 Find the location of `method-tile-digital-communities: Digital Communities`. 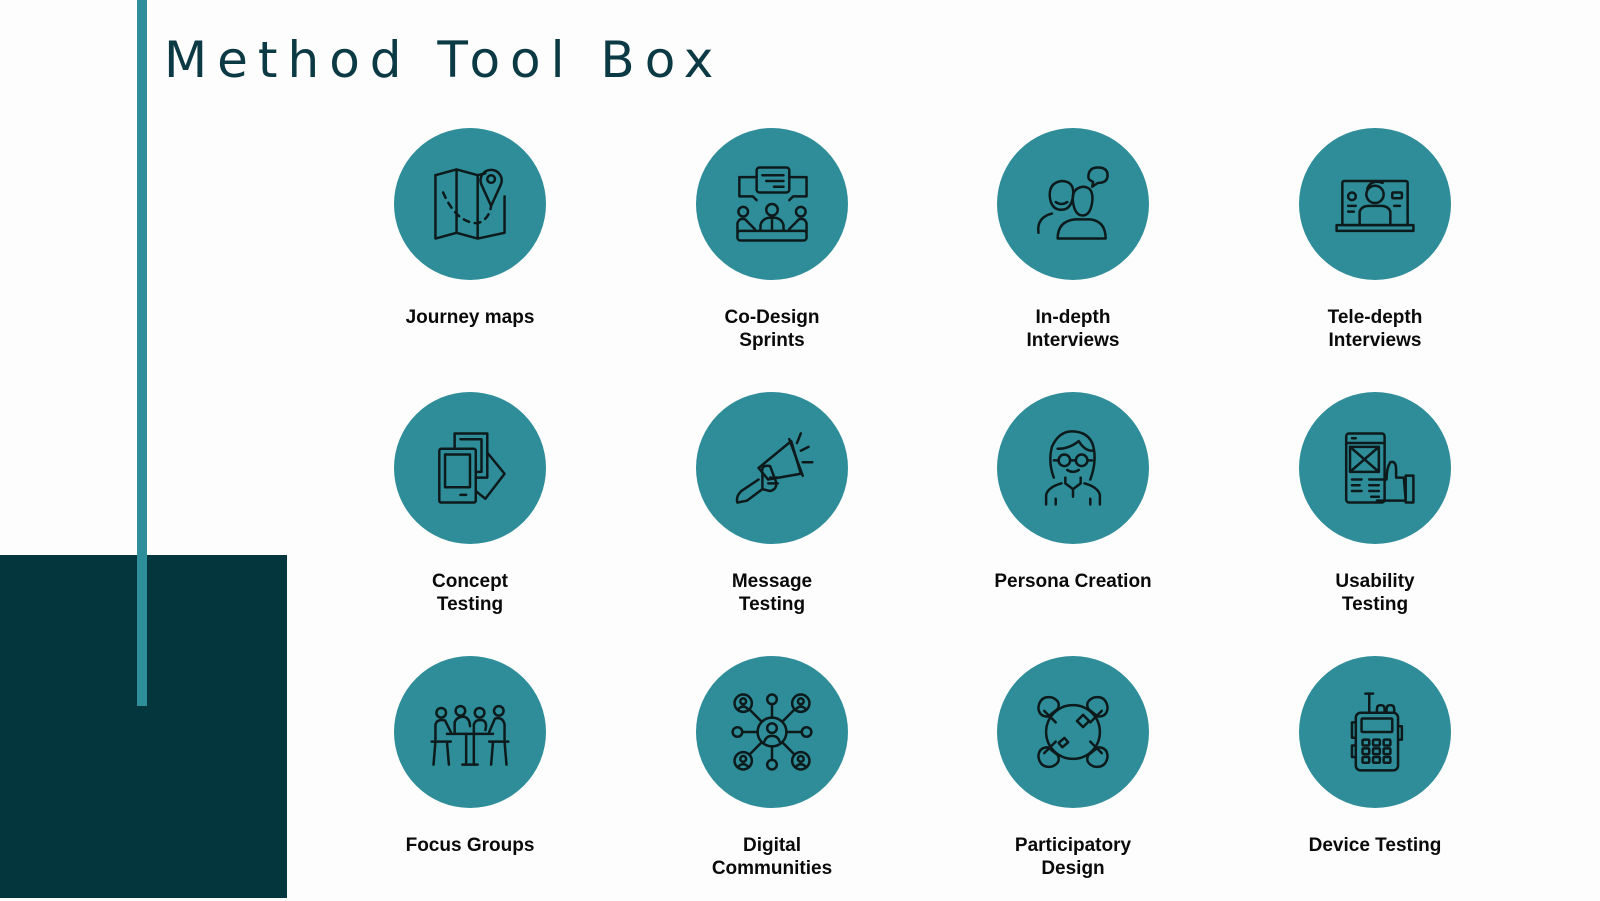

method-tile-digital-communities: Digital Communities is located at coordinates (772, 768).